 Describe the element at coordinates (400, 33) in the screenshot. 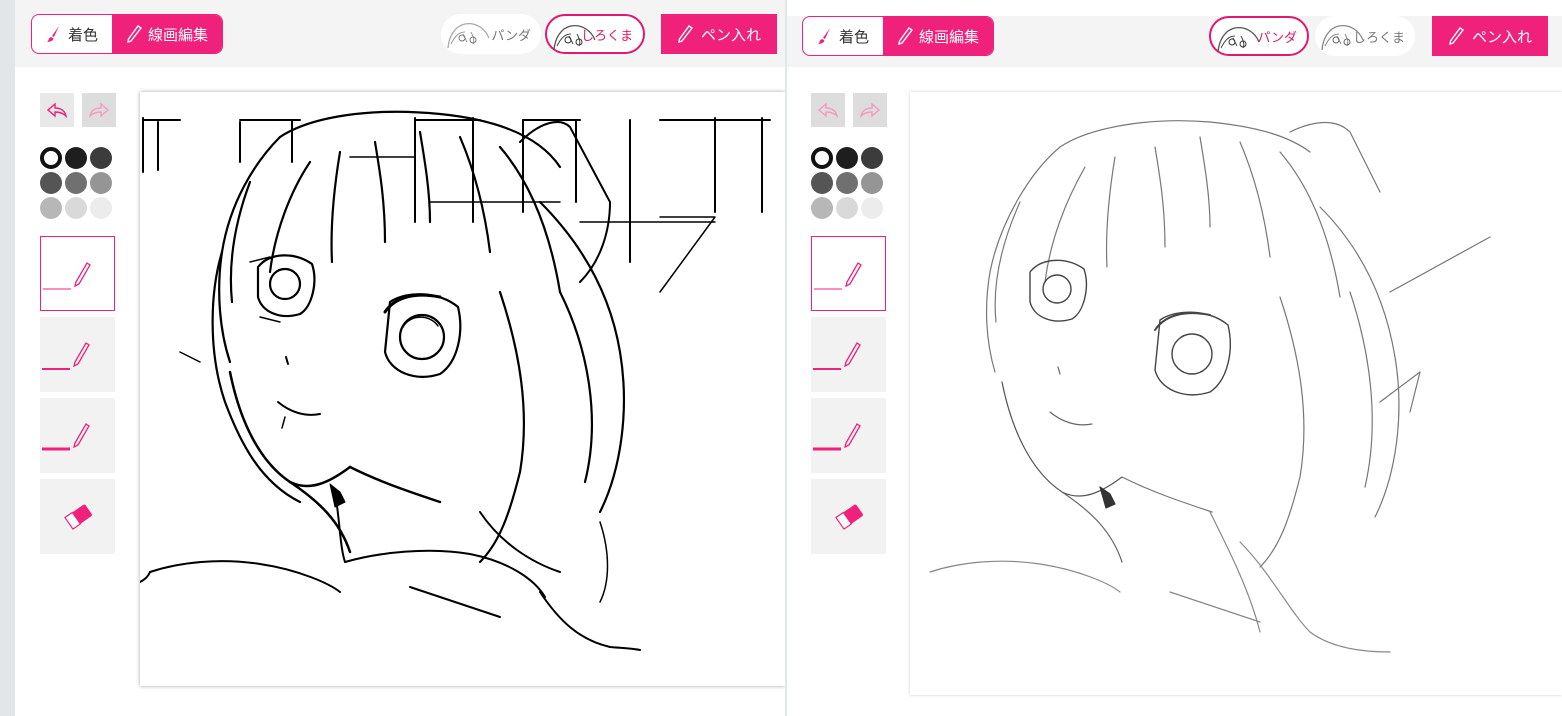

I see `left-toolbar: 着色 線画編集 パンダ しろくま ペン入れ` at that location.